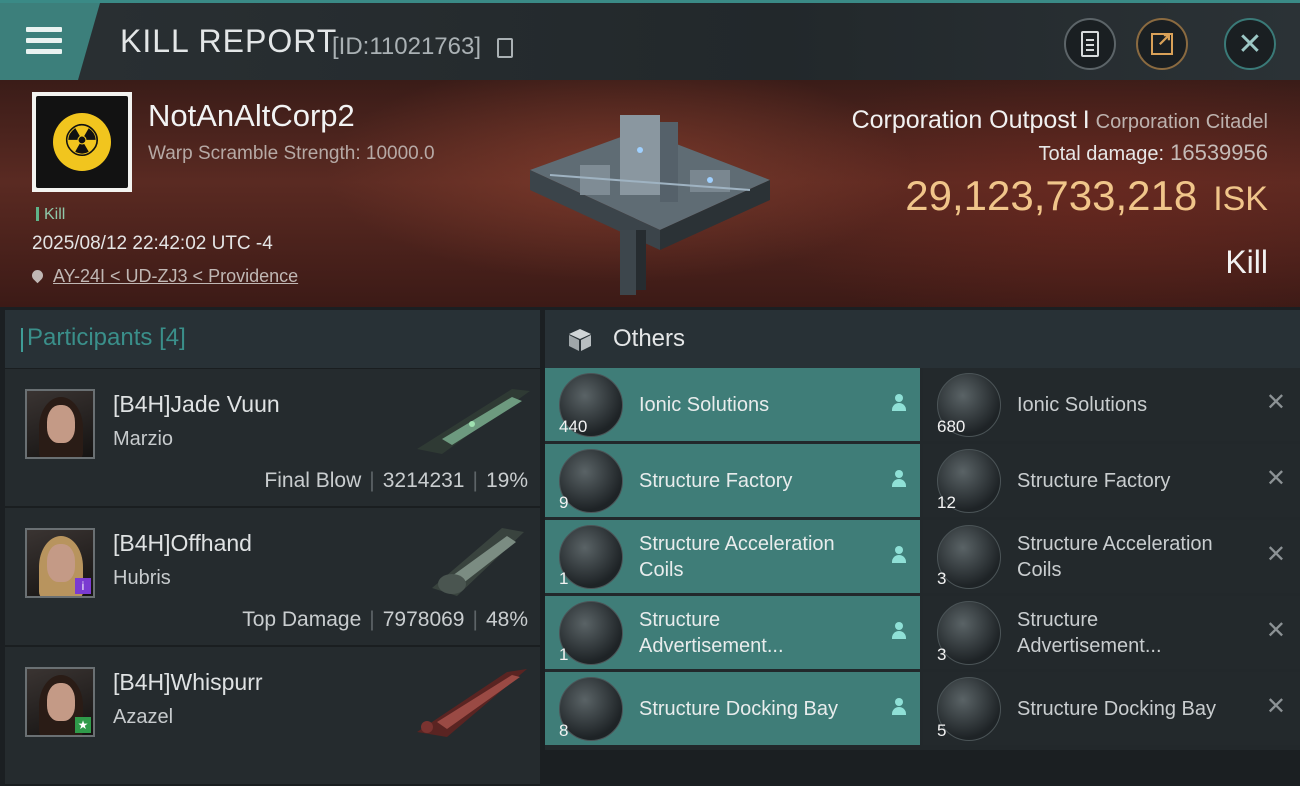 This screenshot has height=786, width=1300. I want to click on others-label: Others, so click(649, 338).